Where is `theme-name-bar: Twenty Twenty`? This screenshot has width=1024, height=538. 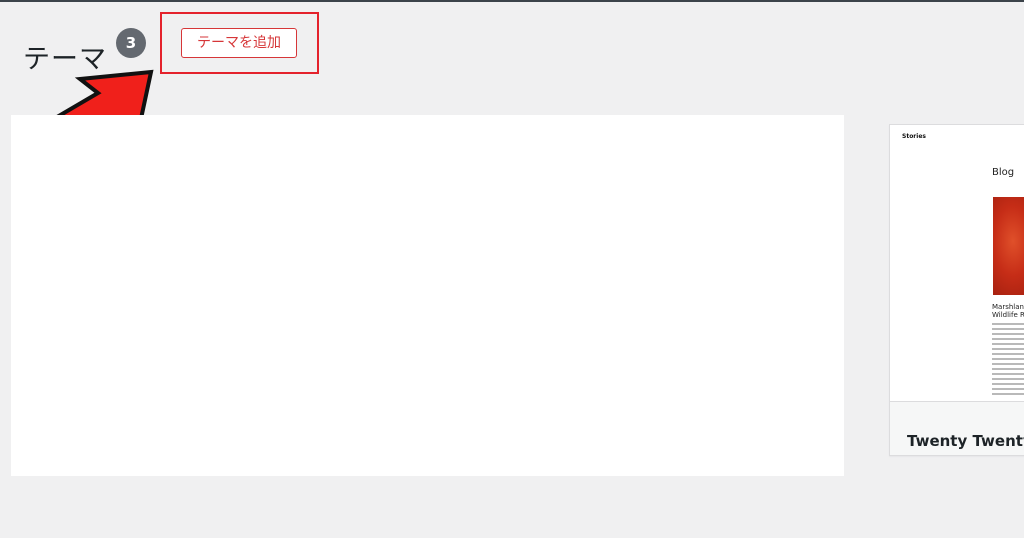
theme-name-bar: Twenty Twenty is located at coordinates (957, 428).